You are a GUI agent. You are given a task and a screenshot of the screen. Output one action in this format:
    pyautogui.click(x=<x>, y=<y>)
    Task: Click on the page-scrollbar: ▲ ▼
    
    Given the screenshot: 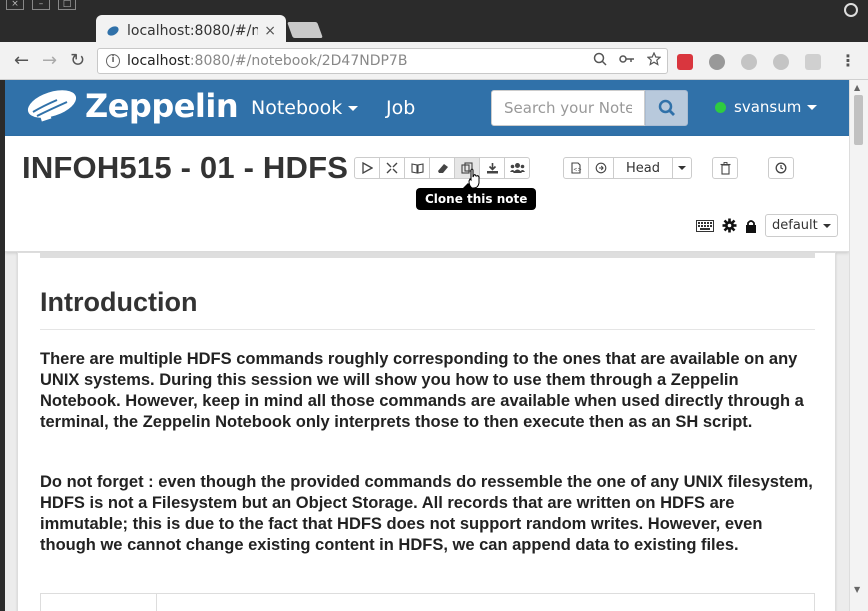 What is the action you would take?
    pyautogui.click(x=858, y=345)
    